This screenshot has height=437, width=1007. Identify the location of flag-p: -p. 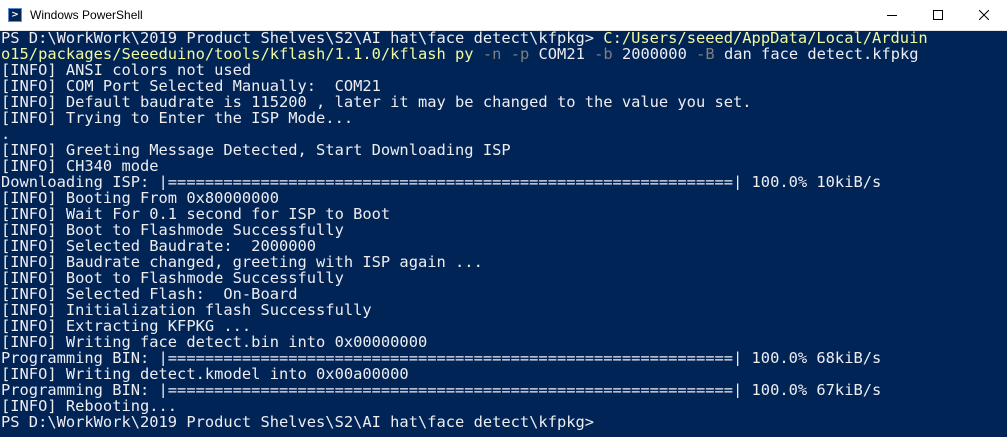
(520, 54).